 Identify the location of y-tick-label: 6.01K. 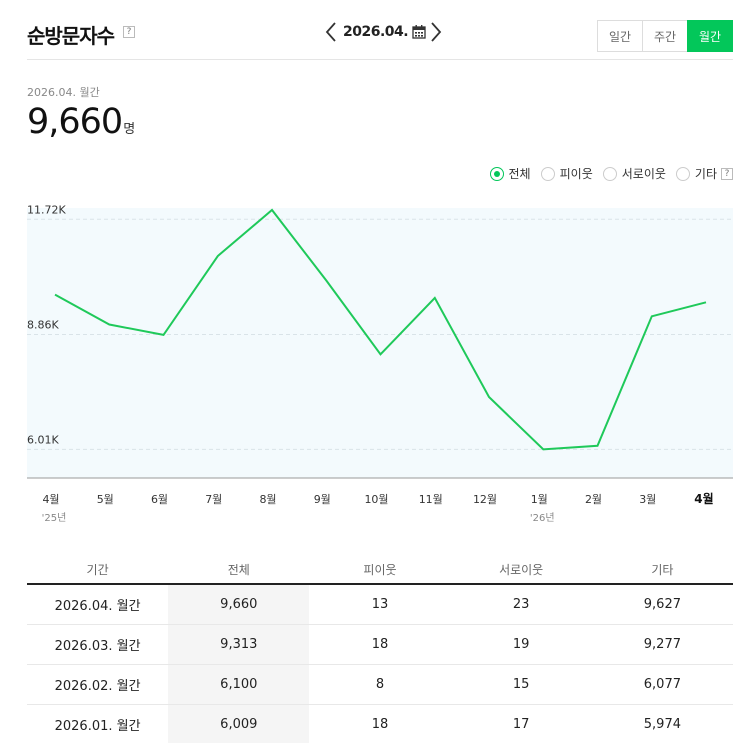
(43, 439).